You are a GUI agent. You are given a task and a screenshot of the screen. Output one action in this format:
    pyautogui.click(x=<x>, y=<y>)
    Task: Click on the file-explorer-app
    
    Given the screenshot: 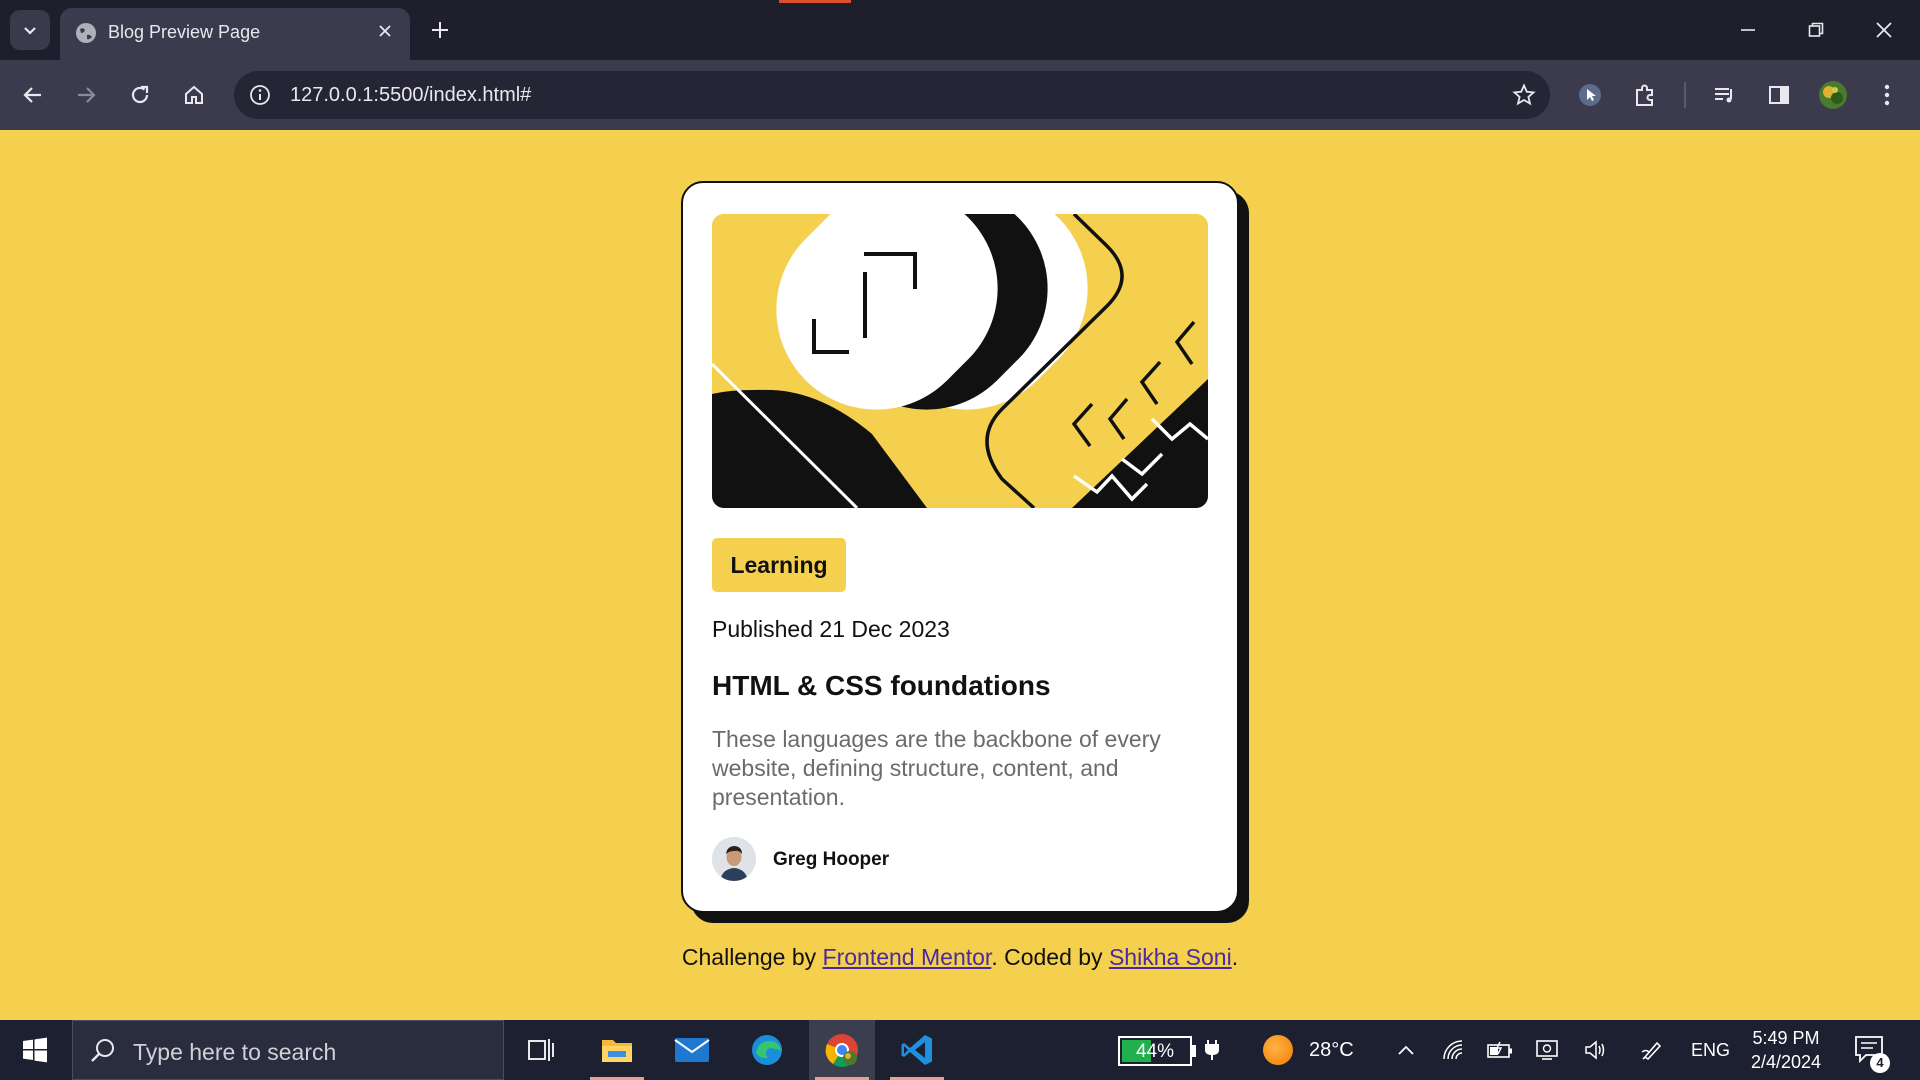 What is the action you would take?
    pyautogui.click(x=617, y=1050)
    